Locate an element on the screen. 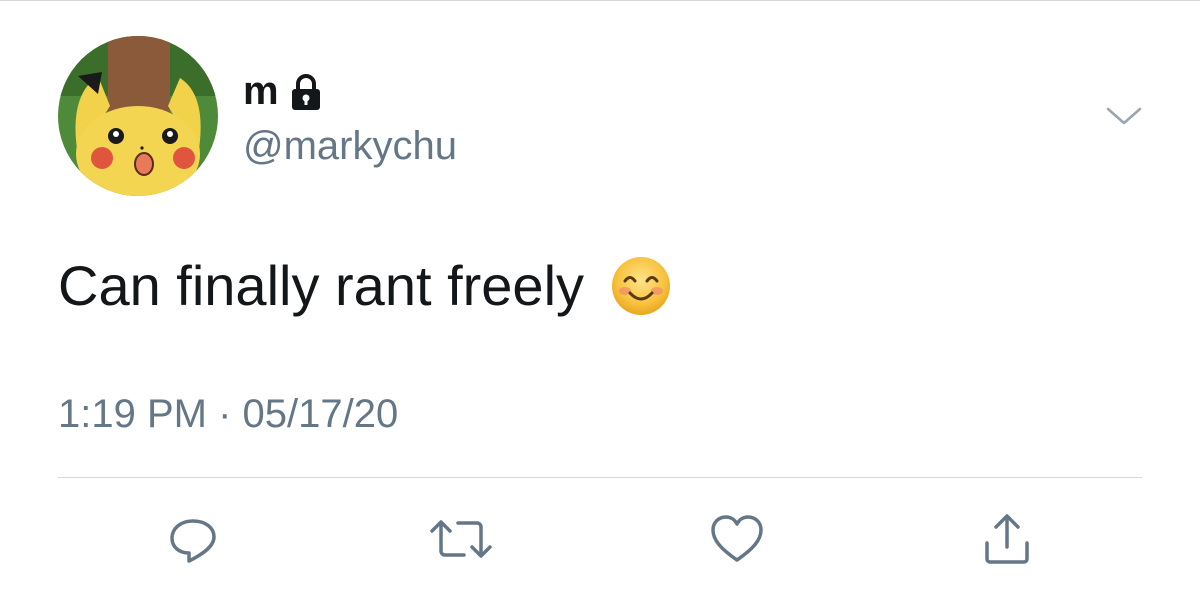  lock-icon is located at coordinates (306, 91).